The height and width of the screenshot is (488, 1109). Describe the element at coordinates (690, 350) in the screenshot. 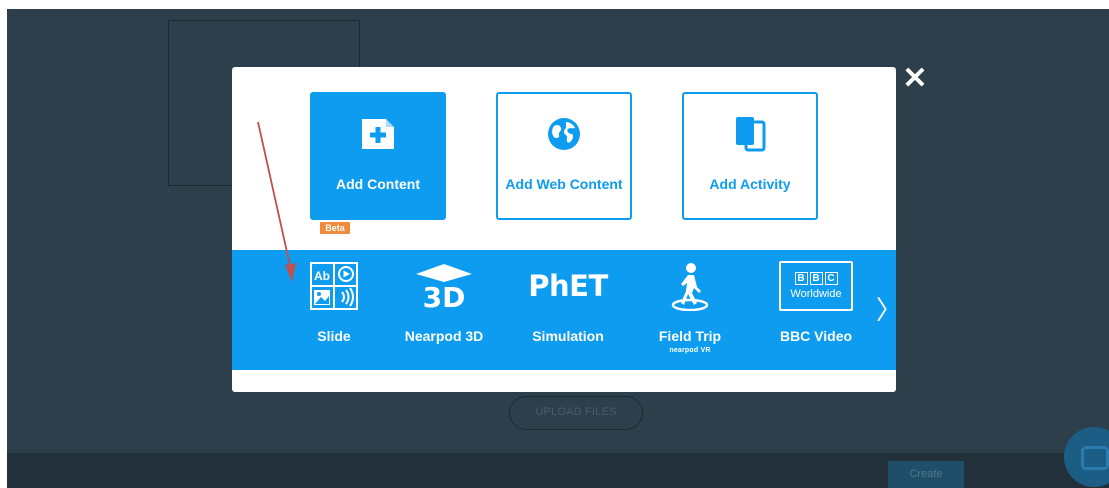

I see `nearpod-vr-sublabel: nearpod VR` at that location.